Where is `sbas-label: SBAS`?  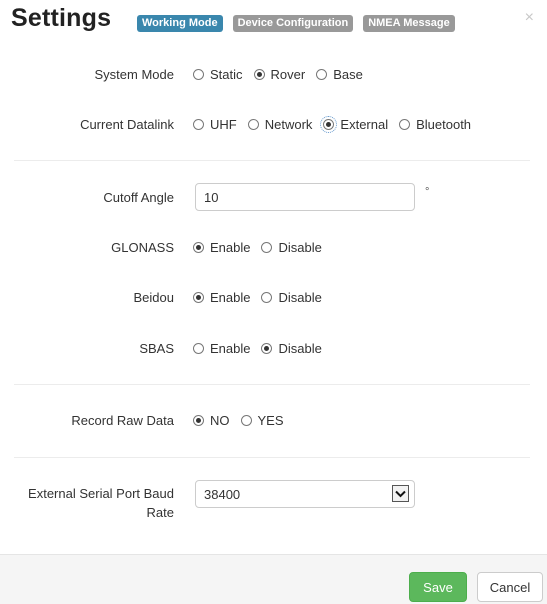 sbas-label: SBAS is located at coordinates (156, 348).